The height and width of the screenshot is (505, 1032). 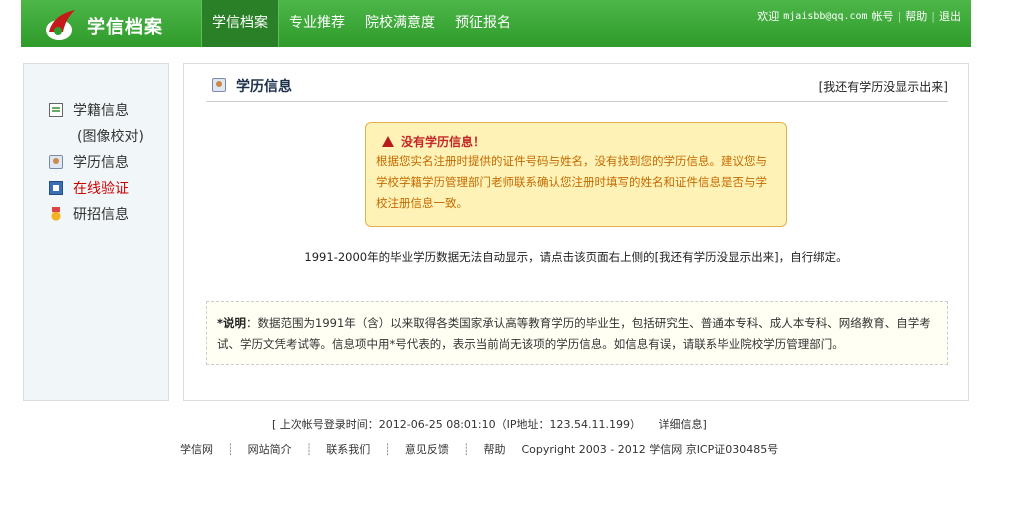 I want to click on copyright-text: Copyright 2003 - 2012 学信网 京ICP证030485号, so click(x=650, y=449).